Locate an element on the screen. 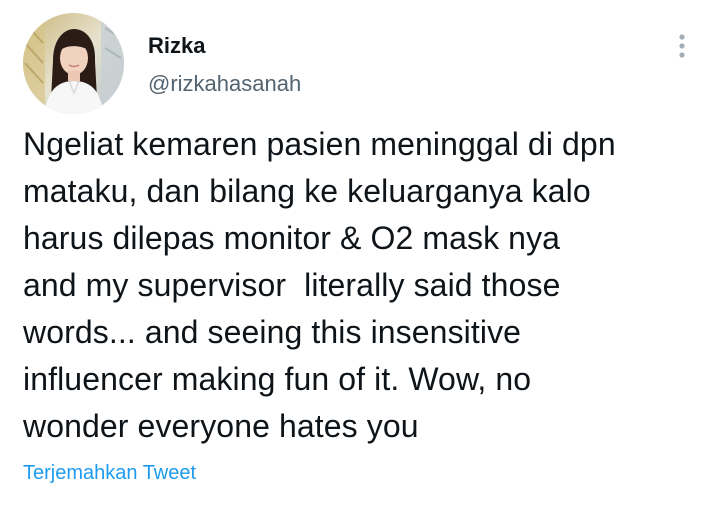  tweet-text-line: Ngeliat kemaren pasien meninggal di dpn is located at coordinates (319, 144).